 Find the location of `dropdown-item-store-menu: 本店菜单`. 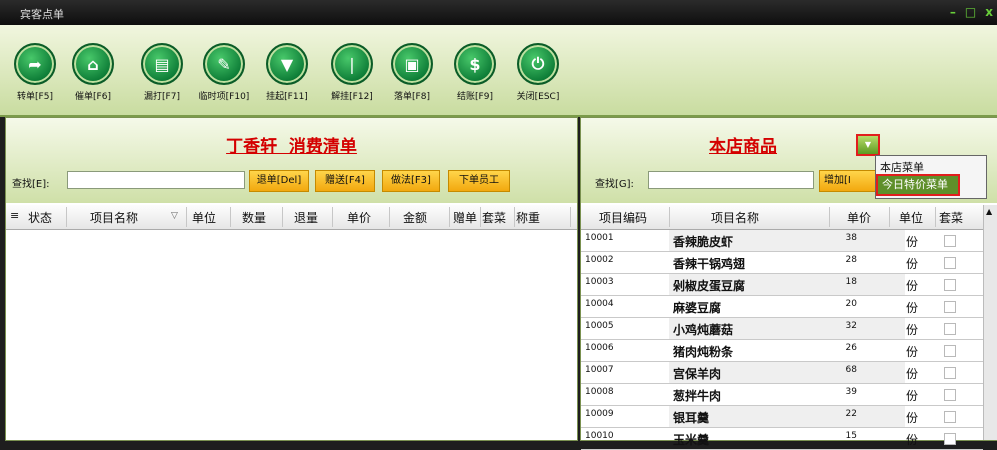

dropdown-item-store-menu: 本店菜单 is located at coordinates (902, 167).